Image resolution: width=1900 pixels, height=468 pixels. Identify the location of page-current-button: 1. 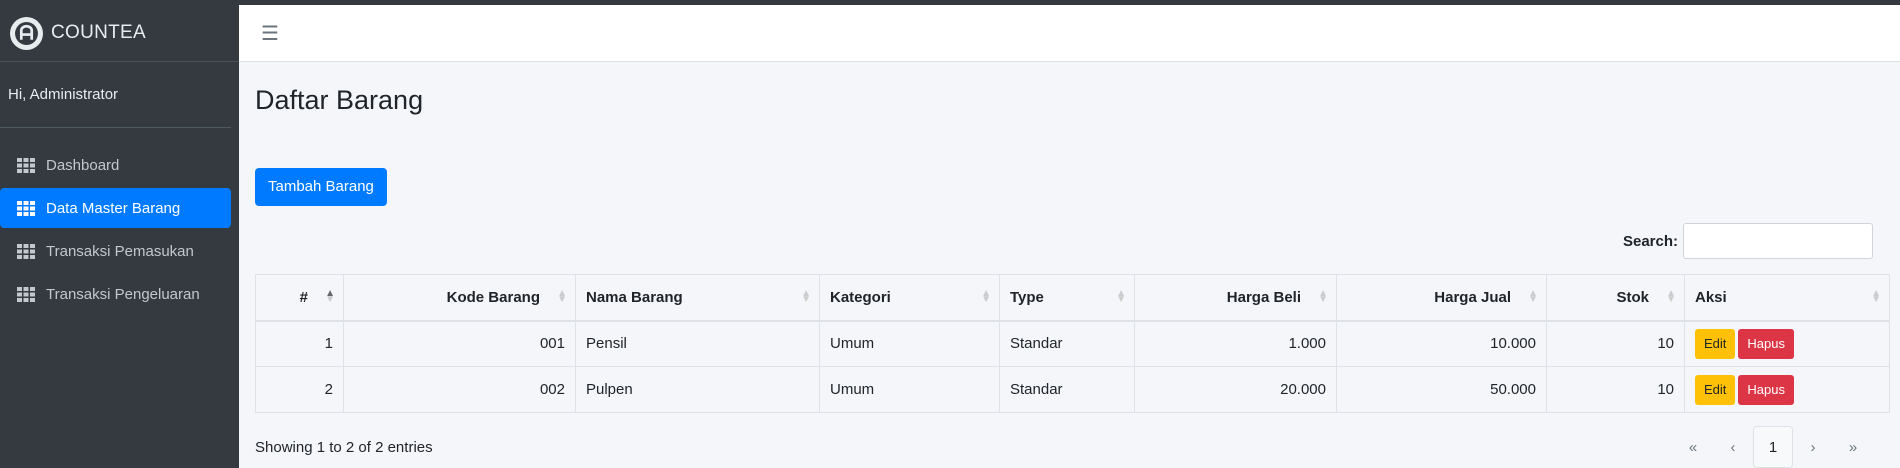
(1773, 447).